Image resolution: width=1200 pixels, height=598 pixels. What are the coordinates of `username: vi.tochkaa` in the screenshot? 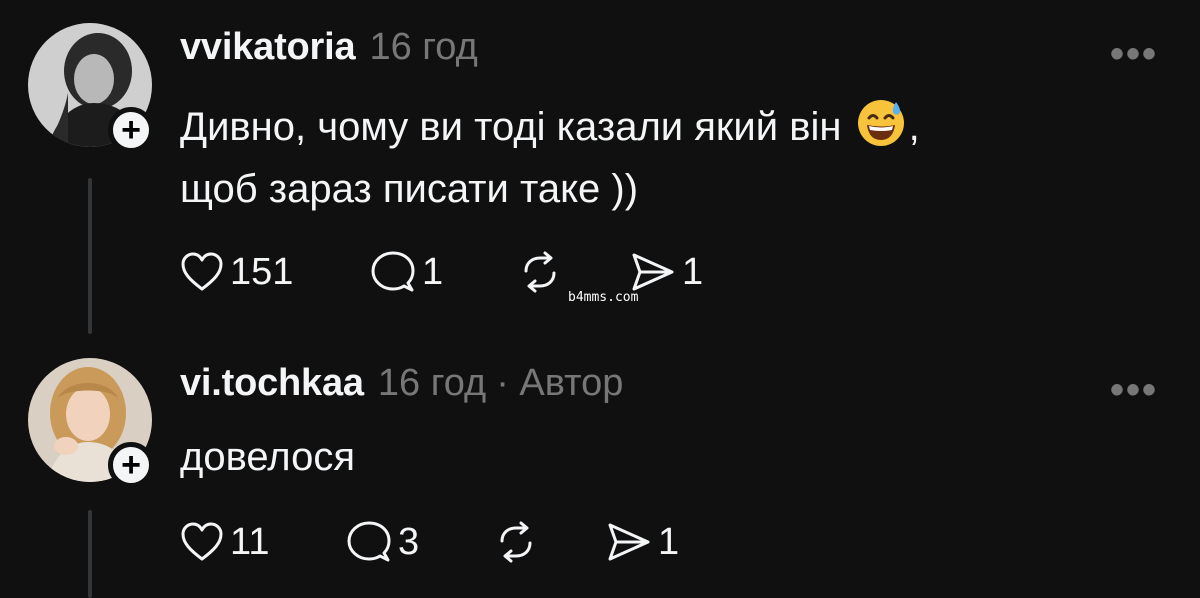 It's located at (272, 383).